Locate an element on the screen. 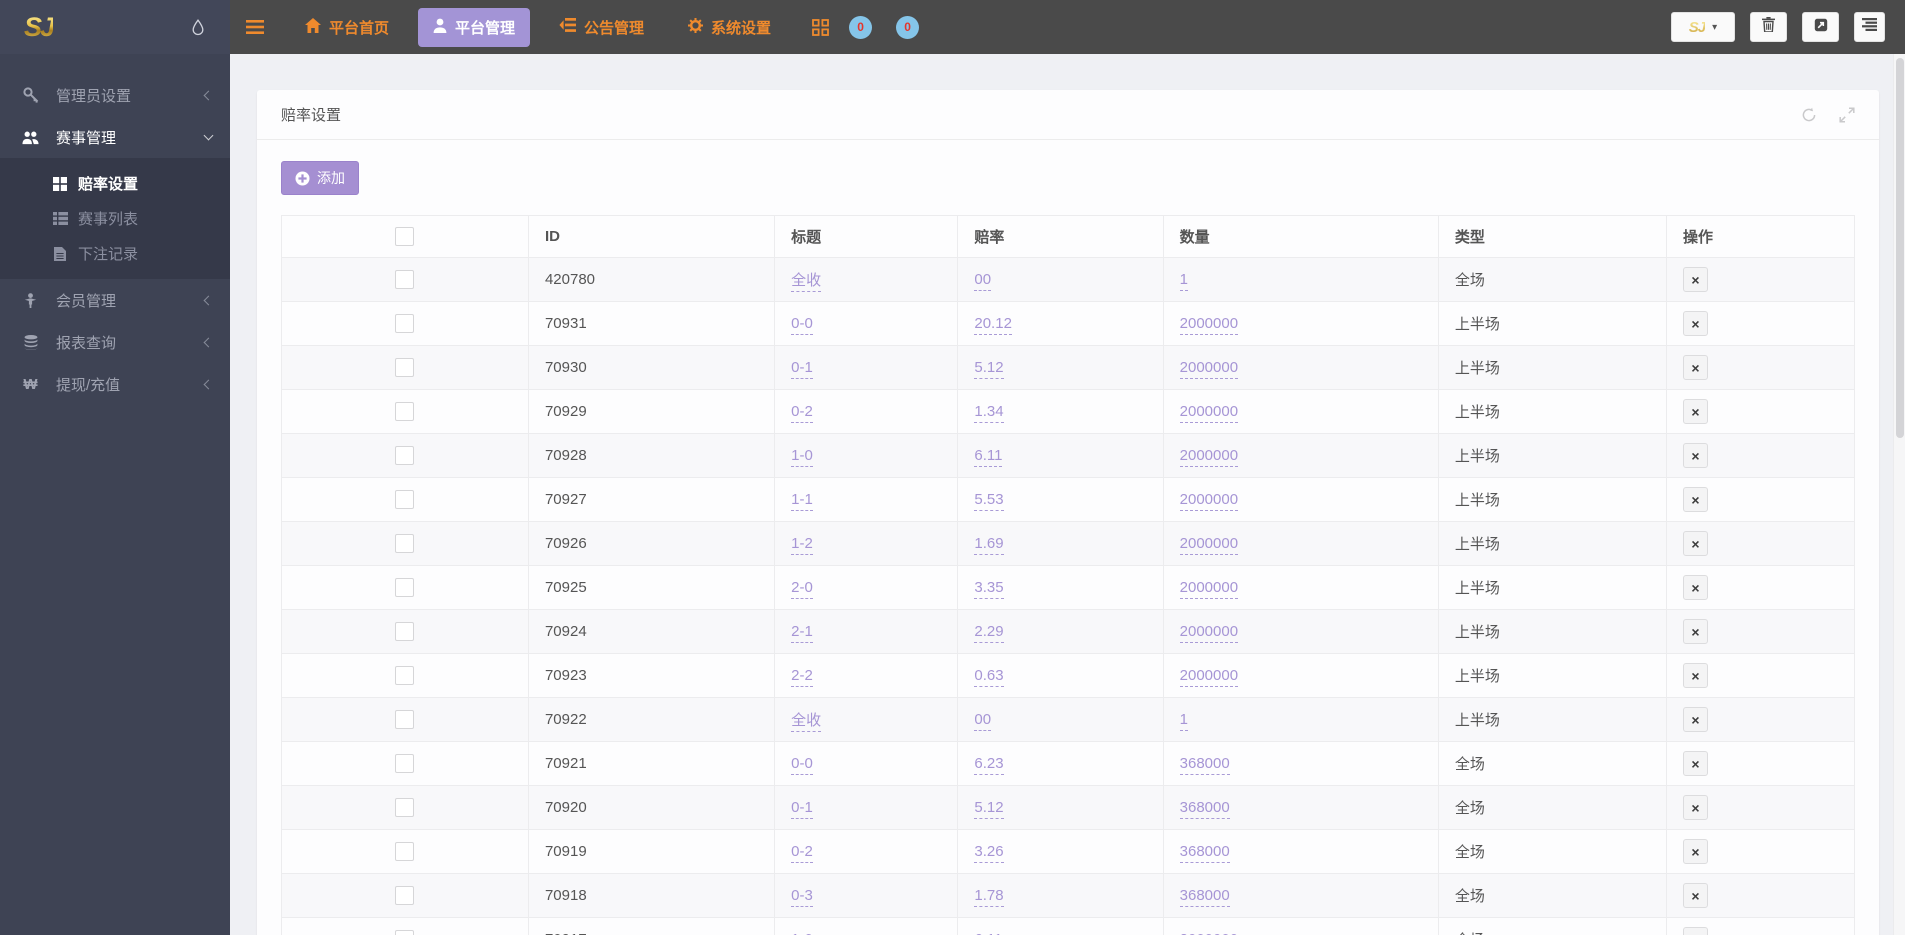 This screenshot has height=935, width=1905. row-odds-link: 1.78 is located at coordinates (989, 897).